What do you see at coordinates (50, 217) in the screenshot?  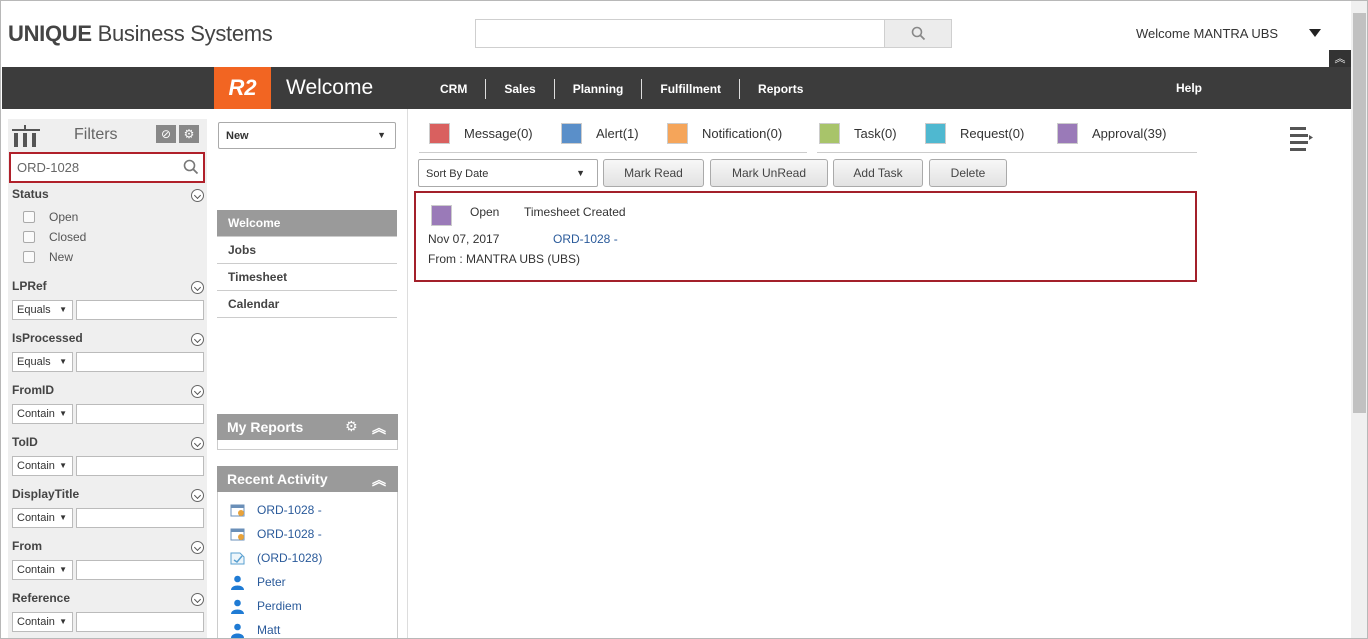 I see `status-open-option: Open` at bounding box center [50, 217].